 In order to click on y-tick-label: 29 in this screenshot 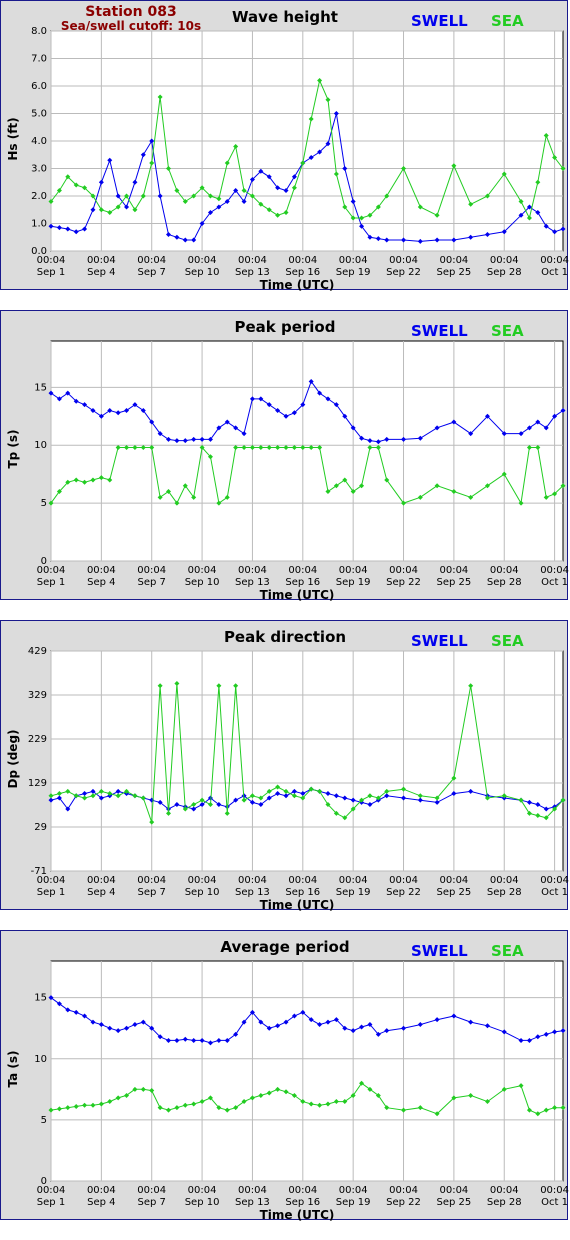, I will do `click(40, 827)`.